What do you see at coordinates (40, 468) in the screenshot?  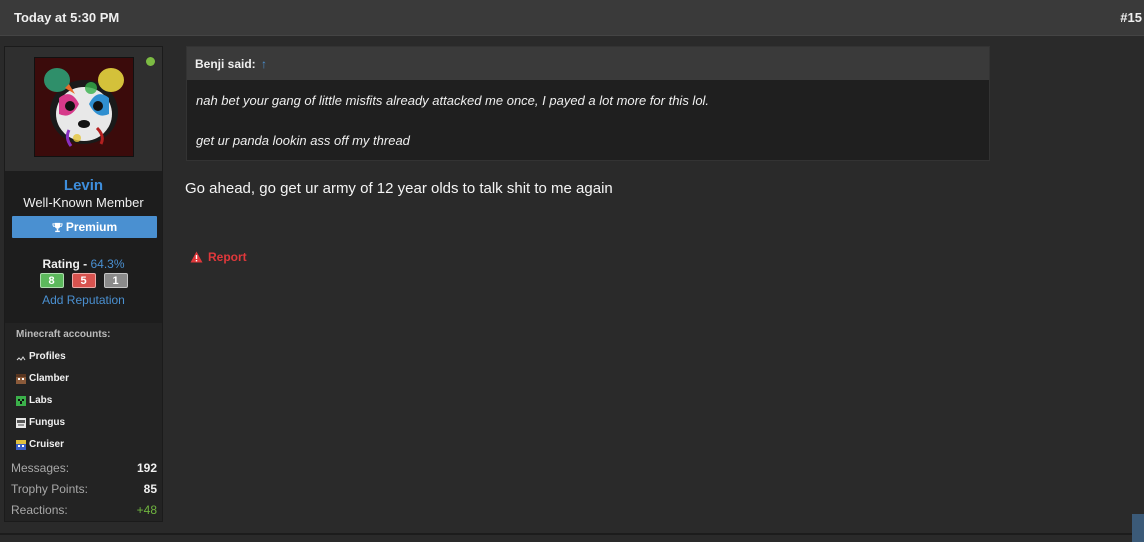 I see `stat-label: Messages:` at bounding box center [40, 468].